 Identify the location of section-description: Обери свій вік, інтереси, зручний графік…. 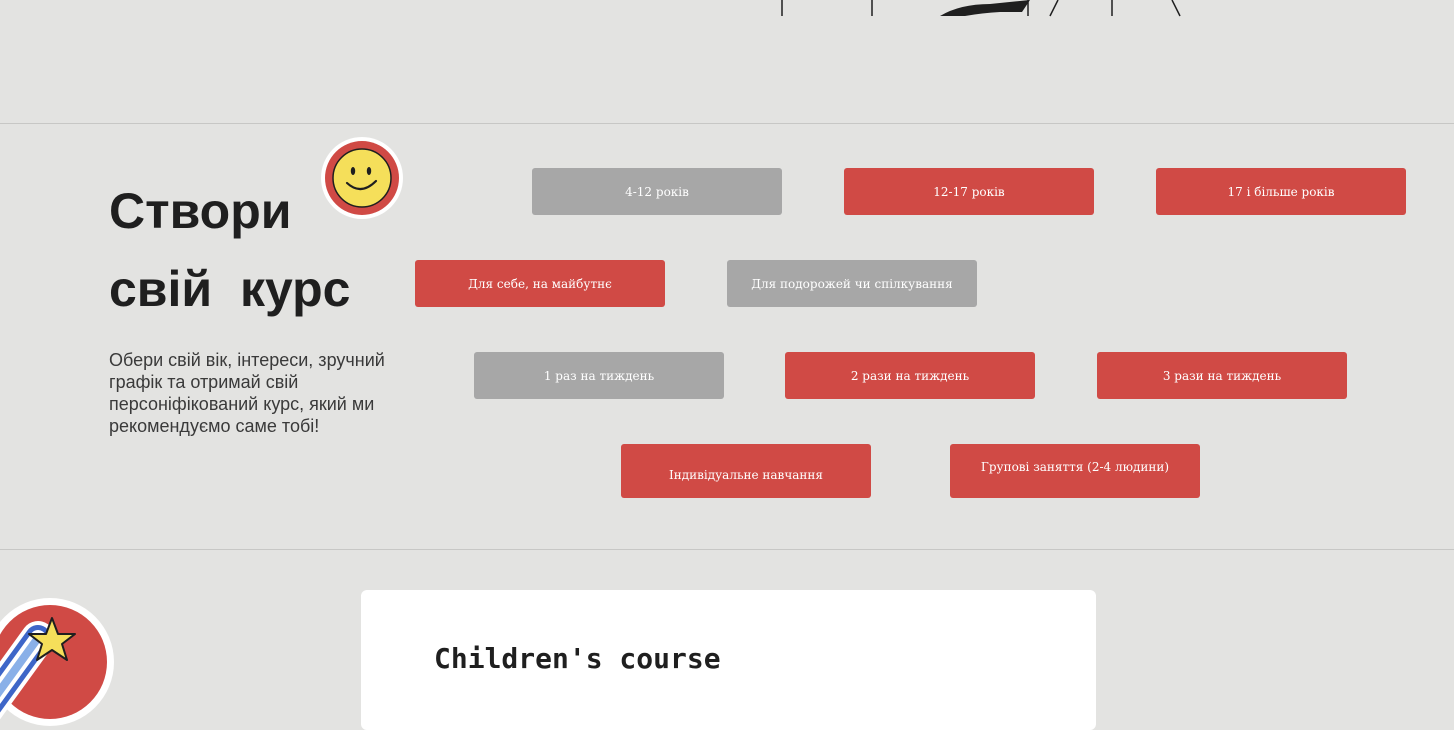
(247, 393).